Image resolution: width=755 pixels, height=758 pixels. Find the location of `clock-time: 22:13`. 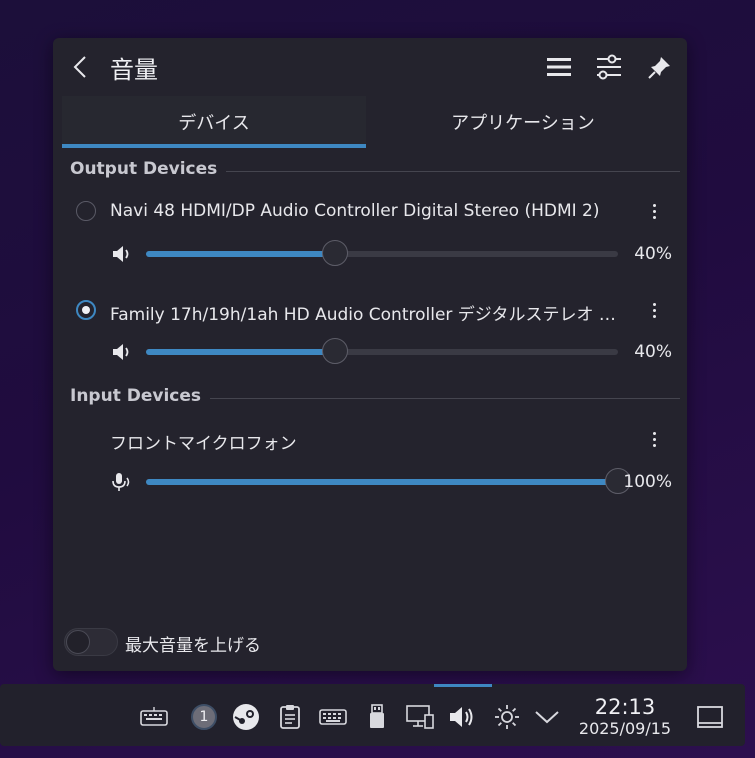

clock-time: 22:13 is located at coordinates (625, 707).